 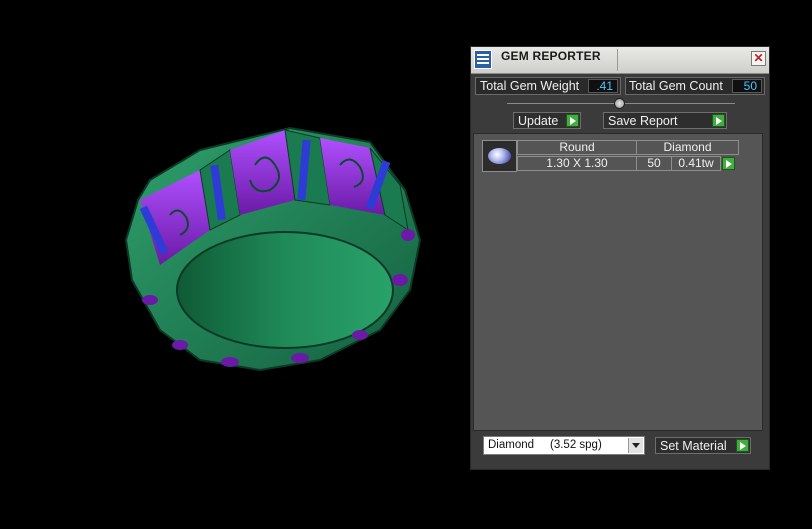 What do you see at coordinates (693, 446) in the screenshot?
I see `set-material-label: Set Material` at bounding box center [693, 446].